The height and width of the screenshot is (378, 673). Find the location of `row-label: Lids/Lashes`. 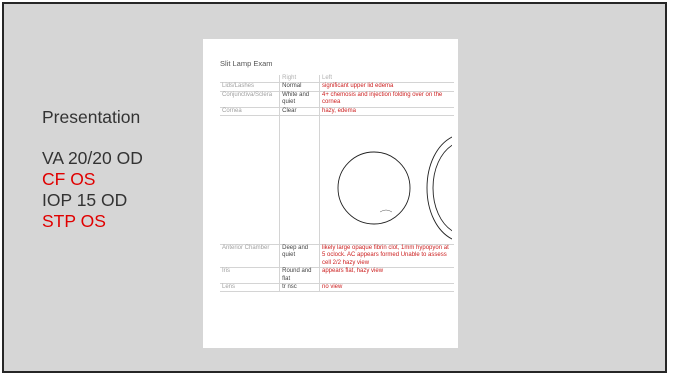

row-label: Lids/Lashes is located at coordinates (250, 87).